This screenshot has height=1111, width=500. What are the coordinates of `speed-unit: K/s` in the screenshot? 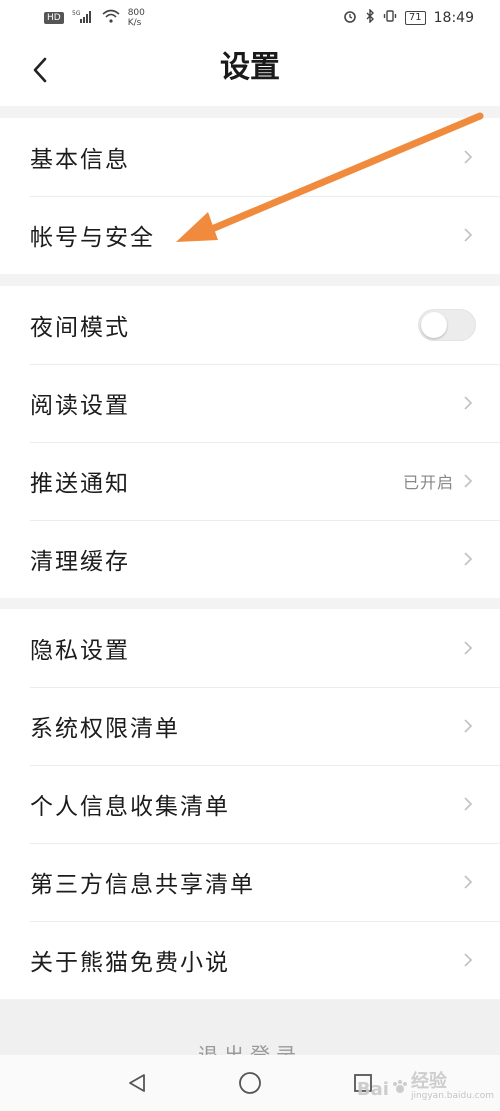 It's located at (134, 23).